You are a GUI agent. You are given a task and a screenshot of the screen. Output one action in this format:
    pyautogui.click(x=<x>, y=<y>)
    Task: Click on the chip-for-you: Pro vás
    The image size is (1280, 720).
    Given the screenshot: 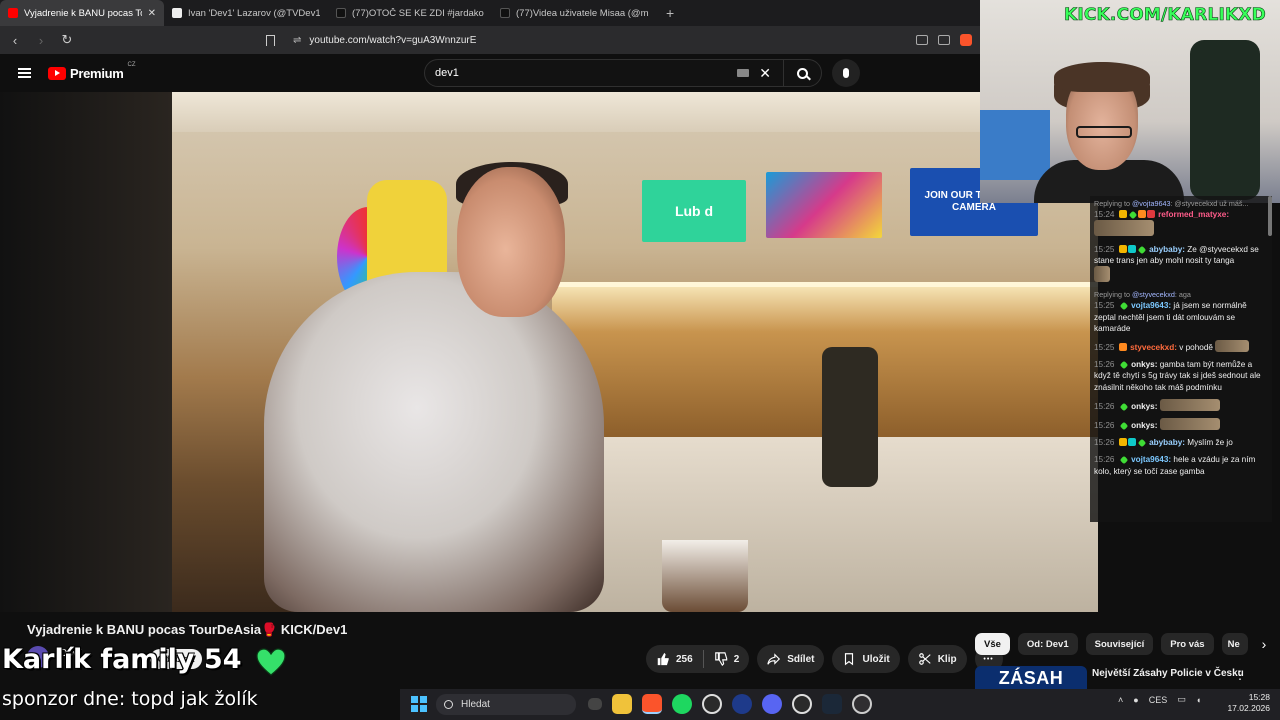 What is the action you would take?
    pyautogui.click(x=1187, y=644)
    